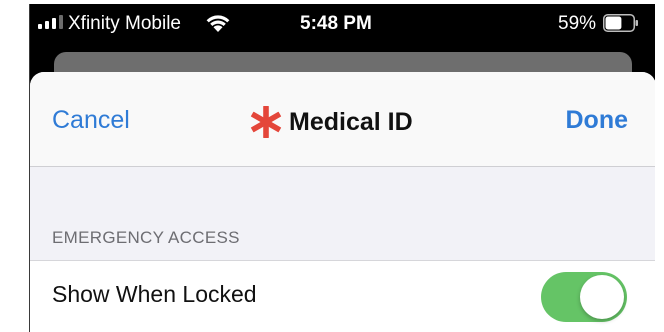 Image resolution: width=664 pixels, height=332 pixels. Describe the element at coordinates (336, 23) in the screenshot. I see `status-time: 5:48 PM` at that location.